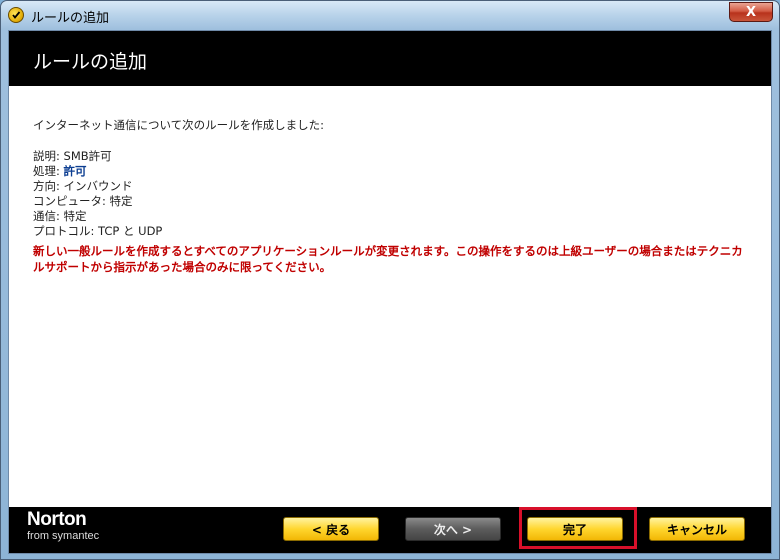  I want to click on window-title: ルールの追加, so click(70, 18).